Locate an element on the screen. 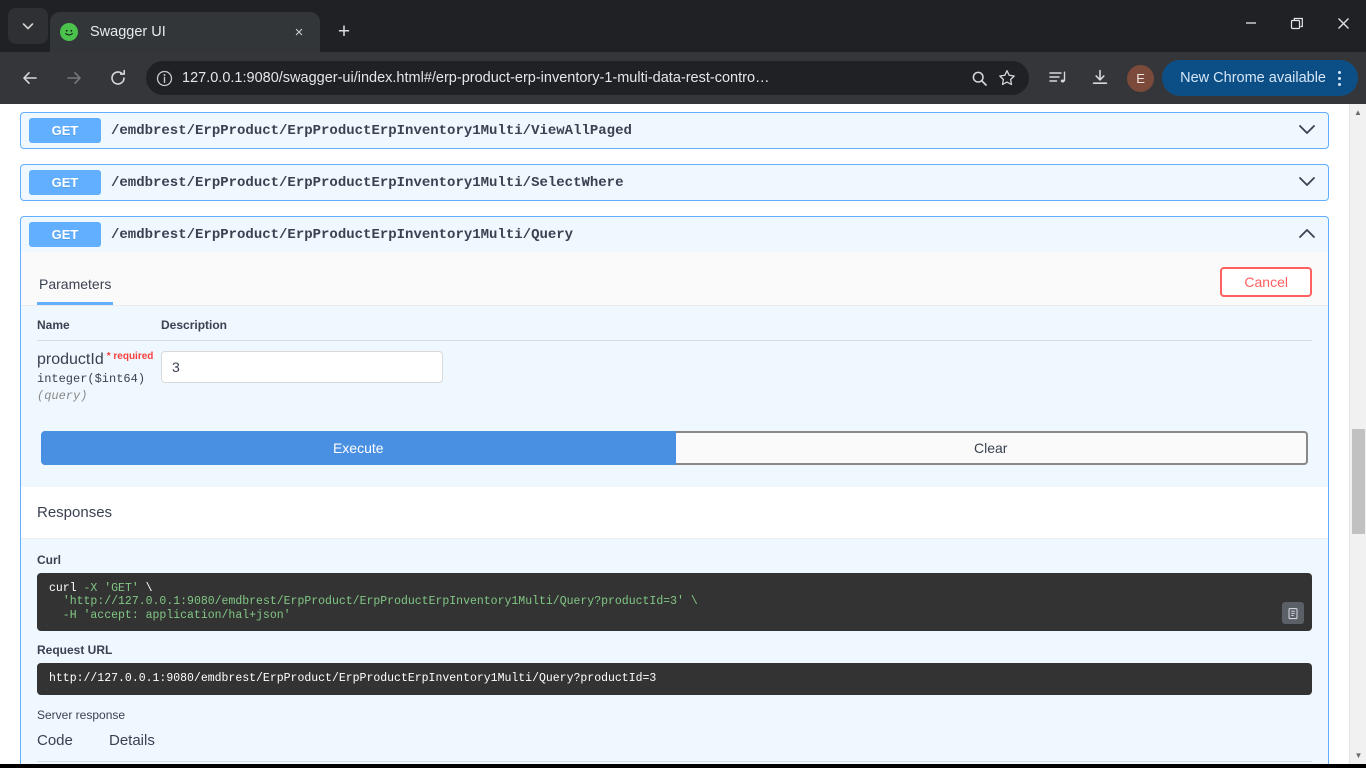 The width and height of the screenshot is (1366, 768). responses-title: Responses is located at coordinates (75, 512).